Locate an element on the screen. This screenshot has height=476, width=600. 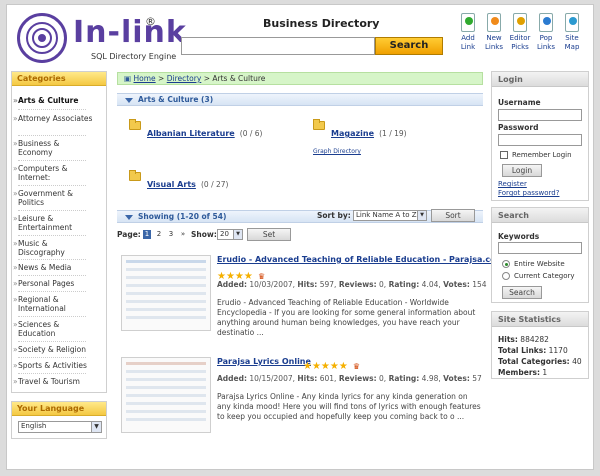
categories-title: Categories is located at coordinates (59, 79).